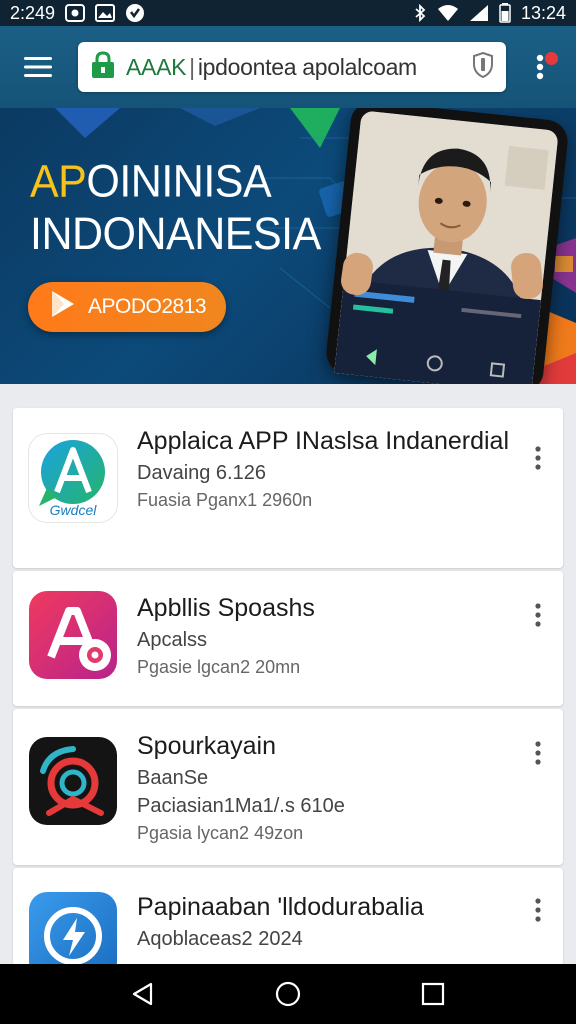 This screenshot has width=576, height=1024. What do you see at coordinates (489, 13) in the screenshot?
I see `status-right: 13:24` at bounding box center [489, 13].